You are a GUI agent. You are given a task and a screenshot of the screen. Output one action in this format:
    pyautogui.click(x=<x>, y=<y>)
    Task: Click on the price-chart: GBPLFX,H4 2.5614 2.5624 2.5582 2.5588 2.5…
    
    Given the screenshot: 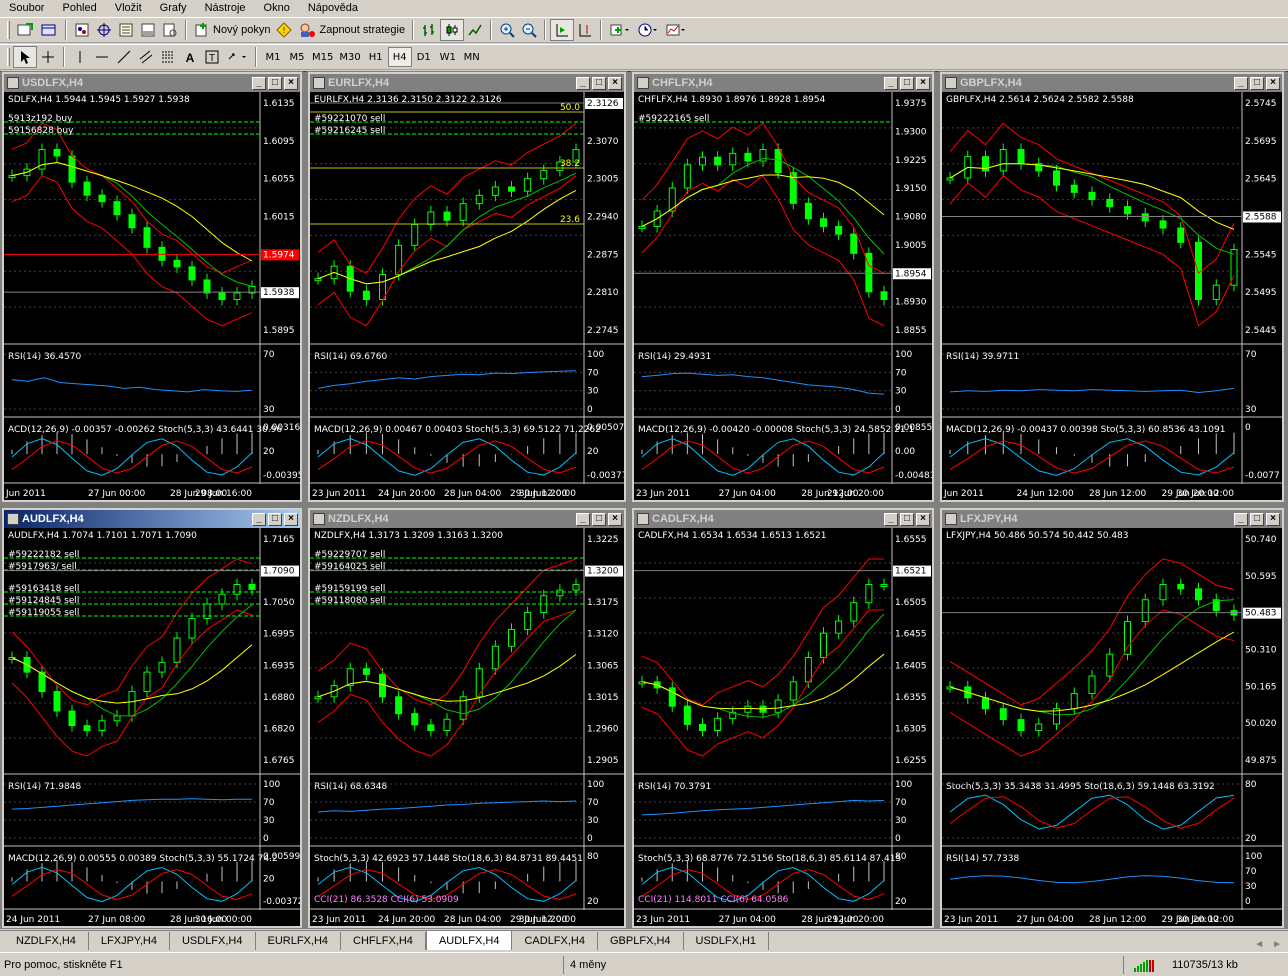 What is the action you would take?
    pyautogui.click(x=1112, y=296)
    